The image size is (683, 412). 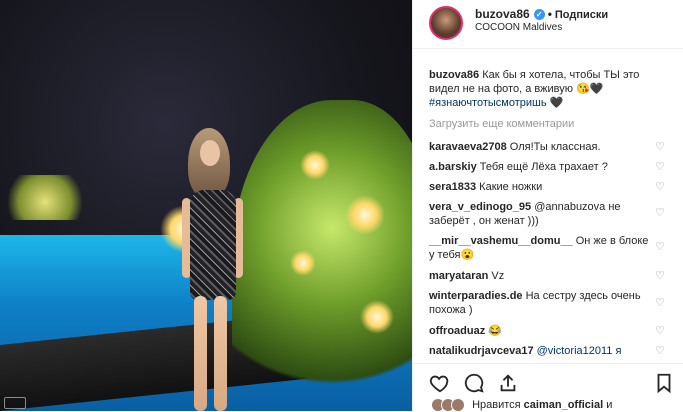 I want to click on bookmark-icon, so click(x=664, y=383).